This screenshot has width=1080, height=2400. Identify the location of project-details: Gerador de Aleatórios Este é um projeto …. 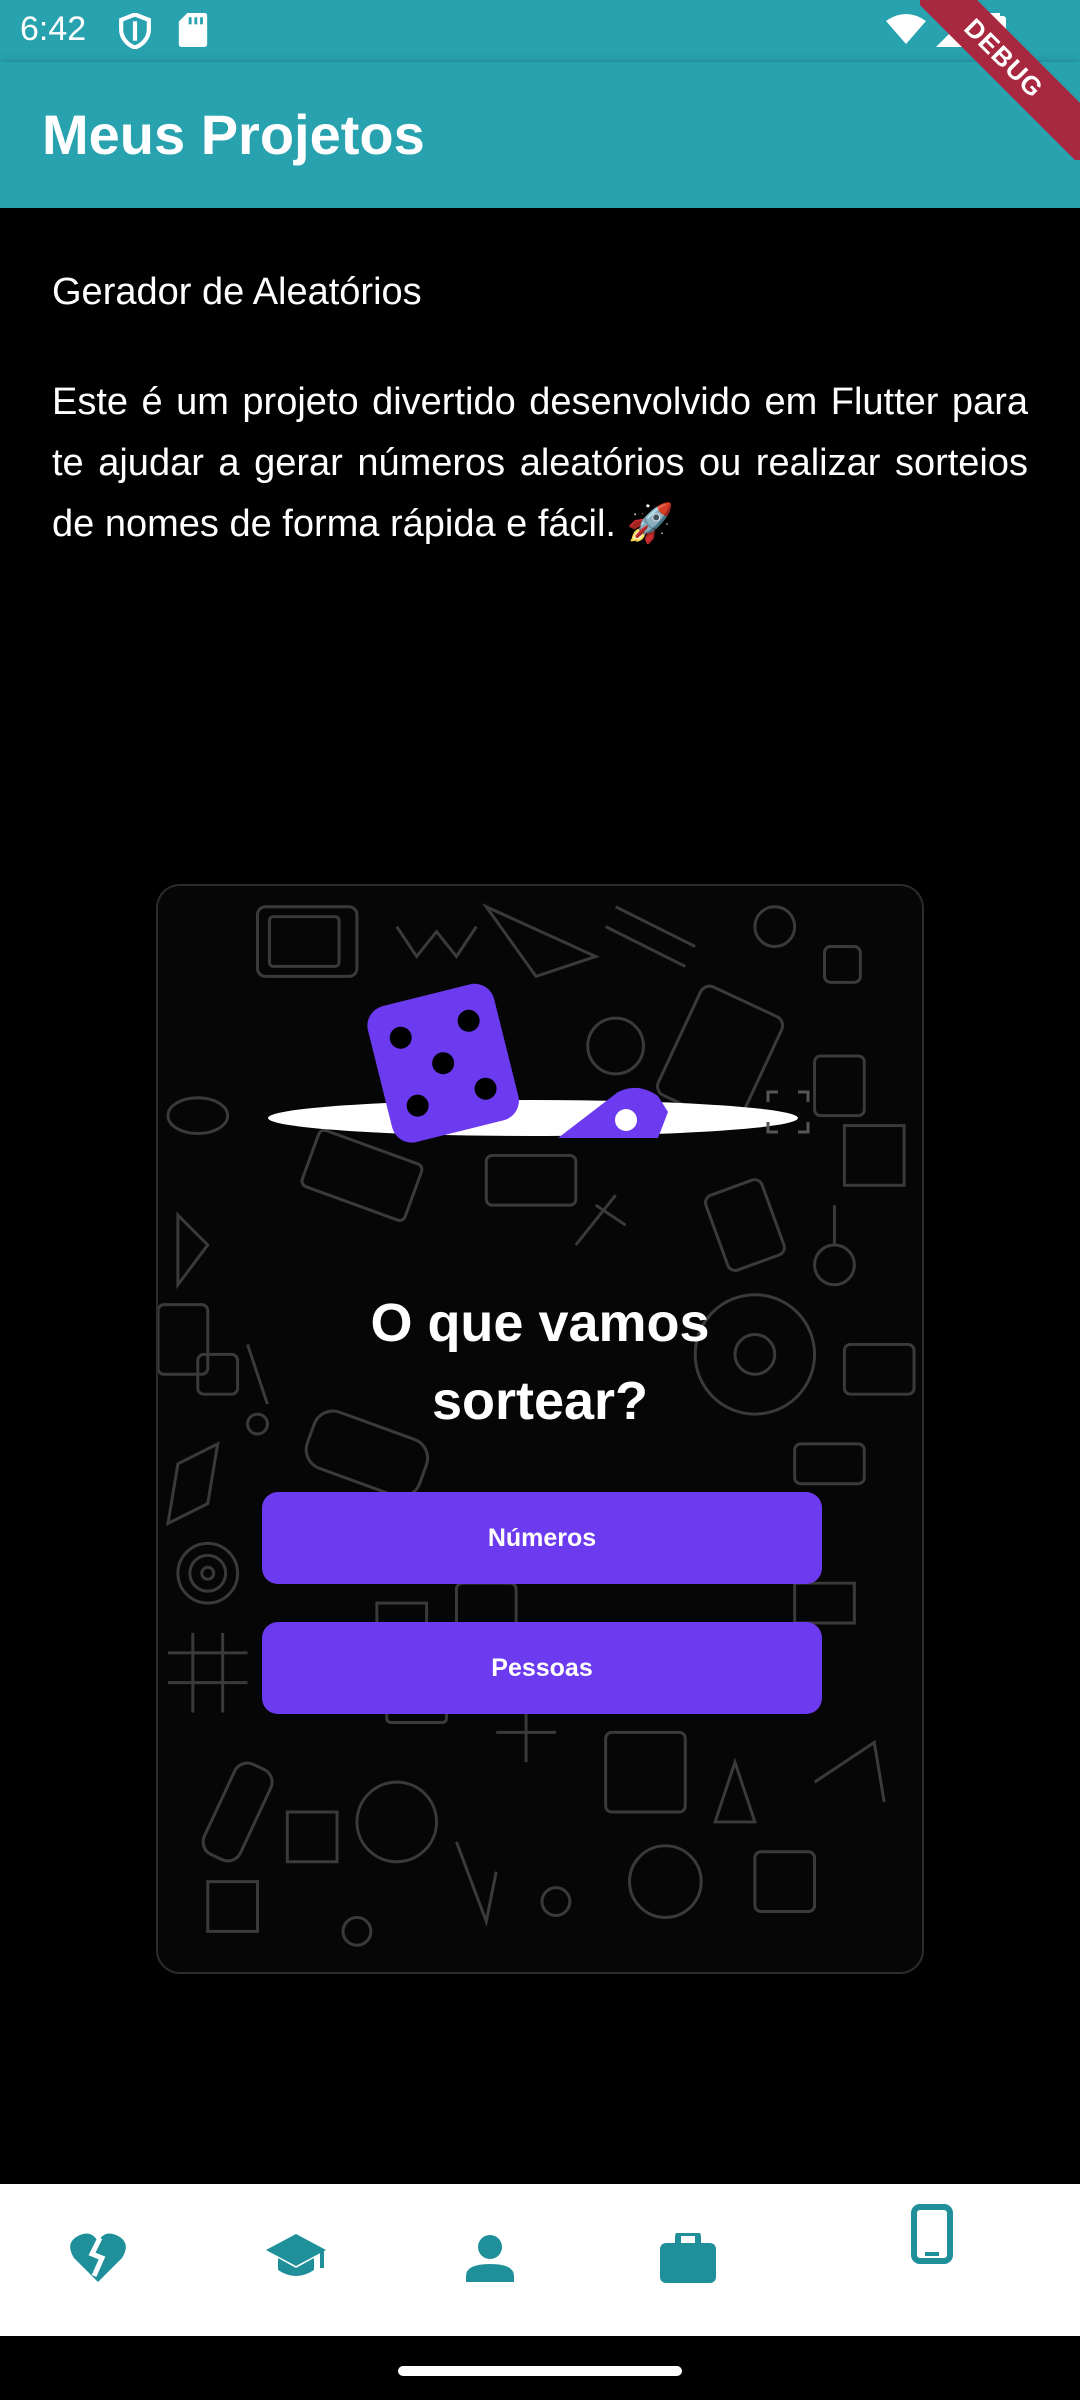
(540, 409).